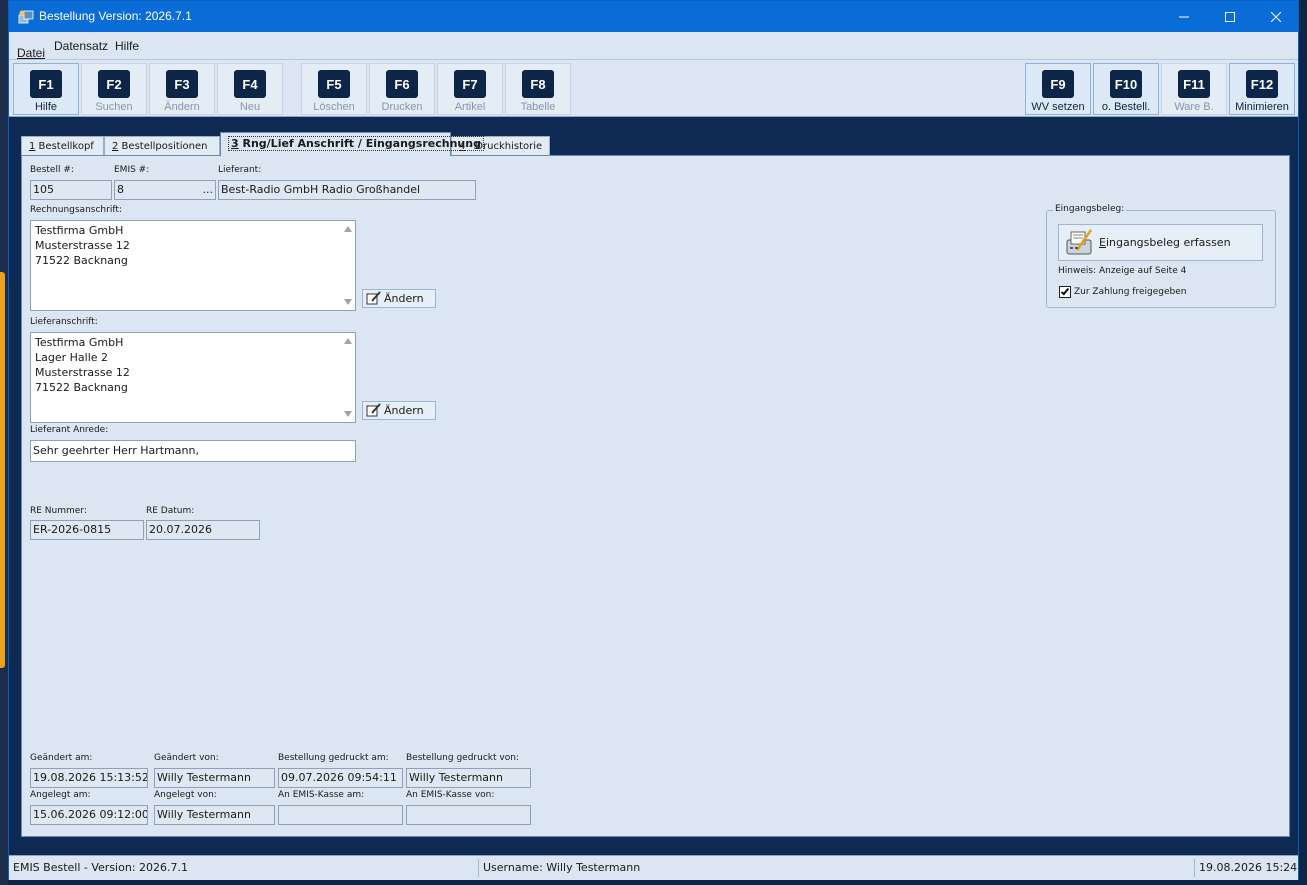  I want to click on anrede-label: Lieferant Anrede:, so click(69, 430).